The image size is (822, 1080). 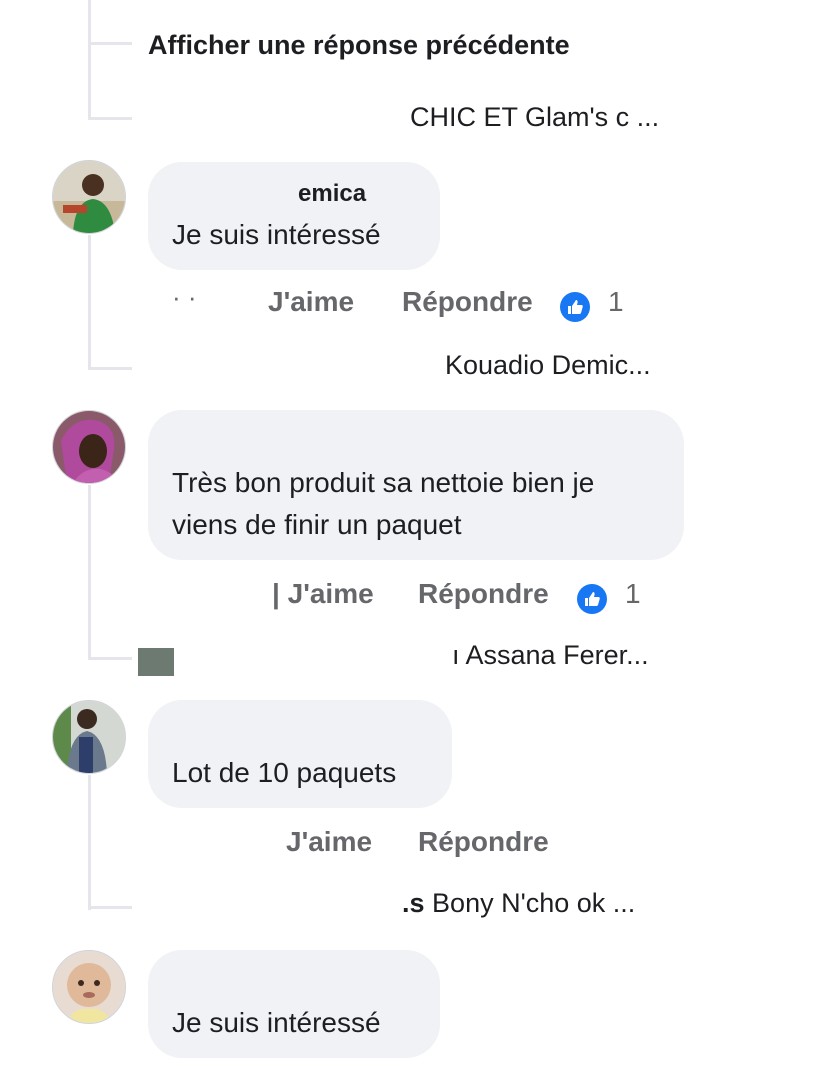 What do you see at coordinates (459, 655) in the screenshot?
I see `reply-separator: ı` at bounding box center [459, 655].